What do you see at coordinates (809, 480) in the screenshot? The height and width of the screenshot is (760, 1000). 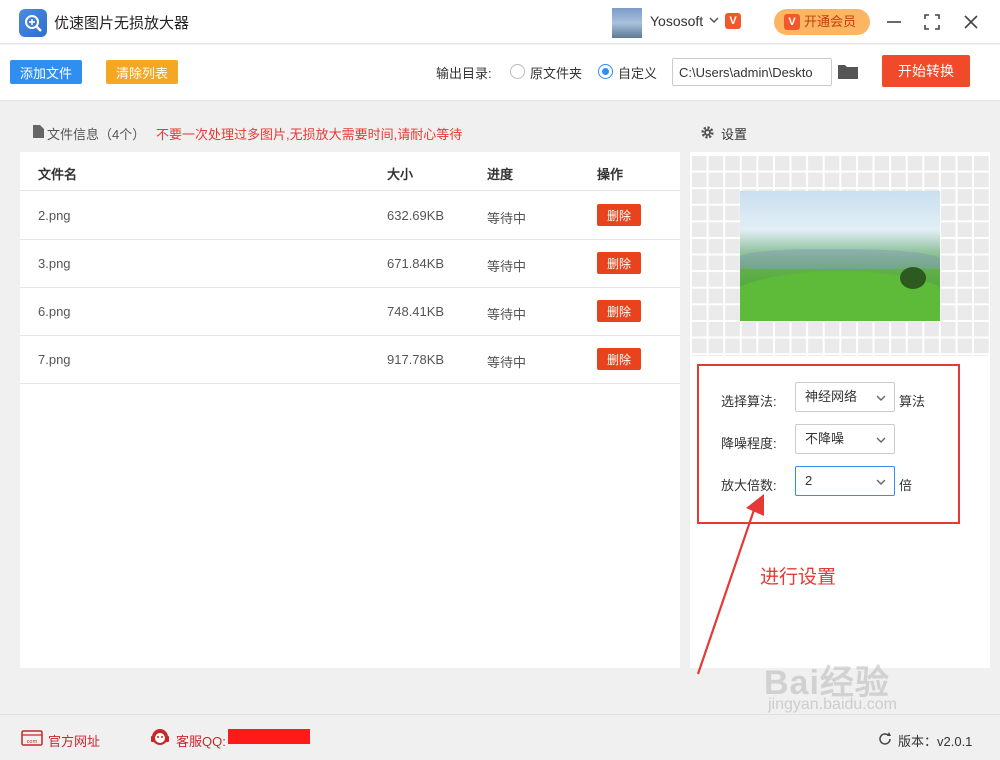 I see `scale-value: 2` at bounding box center [809, 480].